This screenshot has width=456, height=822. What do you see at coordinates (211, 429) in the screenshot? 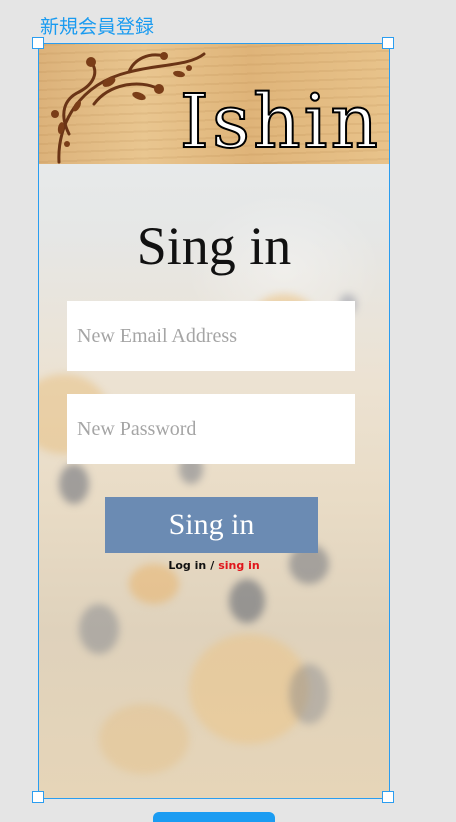
I see `password-field` at bounding box center [211, 429].